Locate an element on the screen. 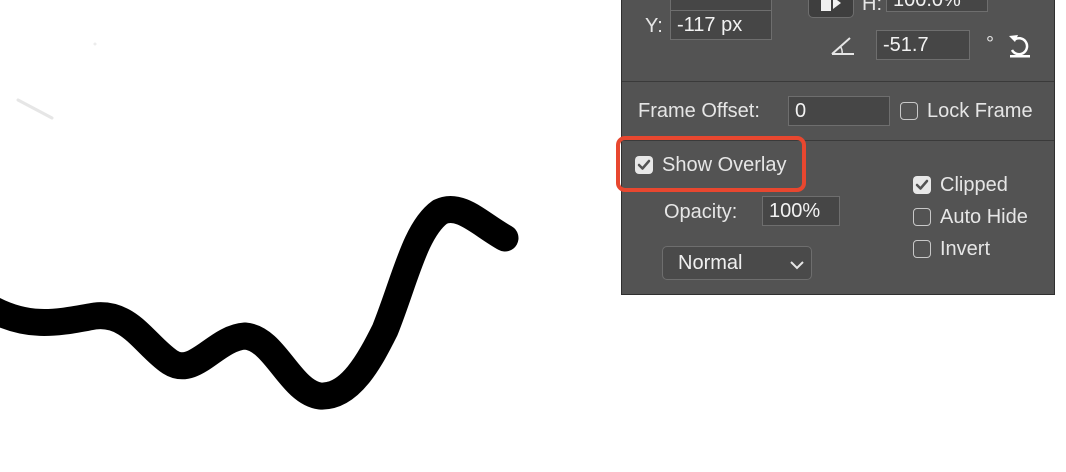 This screenshot has height=472, width=1066. flip-button is located at coordinates (831, 9).